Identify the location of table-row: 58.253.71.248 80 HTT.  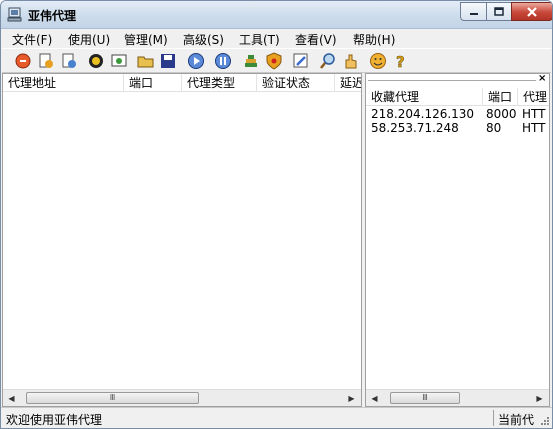
(457, 128).